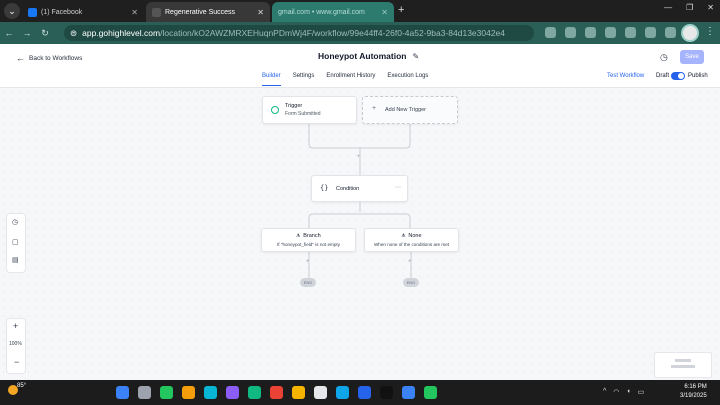 This screenshot has height=405, width=720. What do you see at coordinates (670, 32) in the screenshot?
I see `extensions-puzzle-icon` at bounding box center [670, 32].